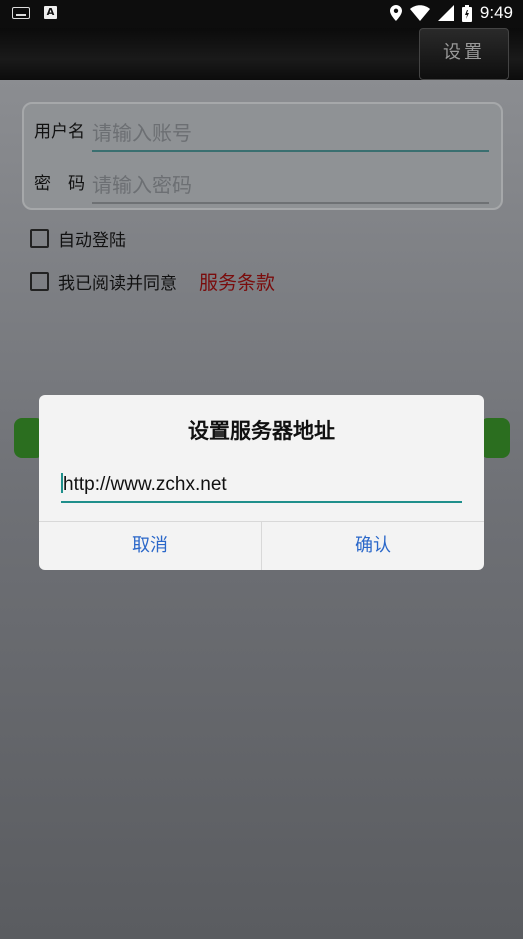  Describe the element at coordinates (261, 54) in the screenshot. I see `app-toolbar: 设置` at that location.